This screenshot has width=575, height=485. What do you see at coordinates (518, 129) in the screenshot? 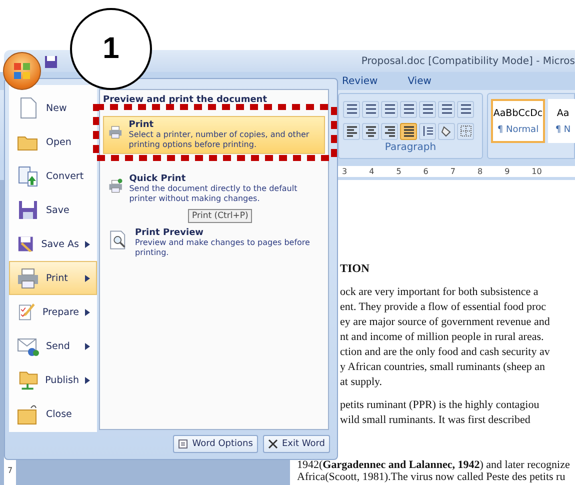
I see `style-name: ¶ Normal` at bounding box center [518, 129].